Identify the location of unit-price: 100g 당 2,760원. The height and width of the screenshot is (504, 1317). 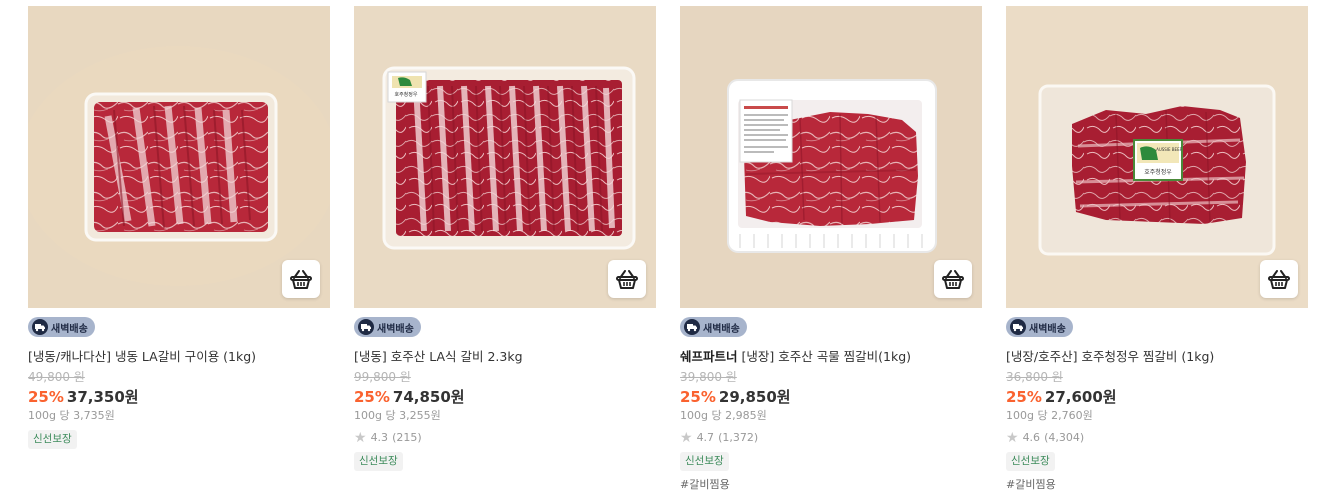
(1049, 415).